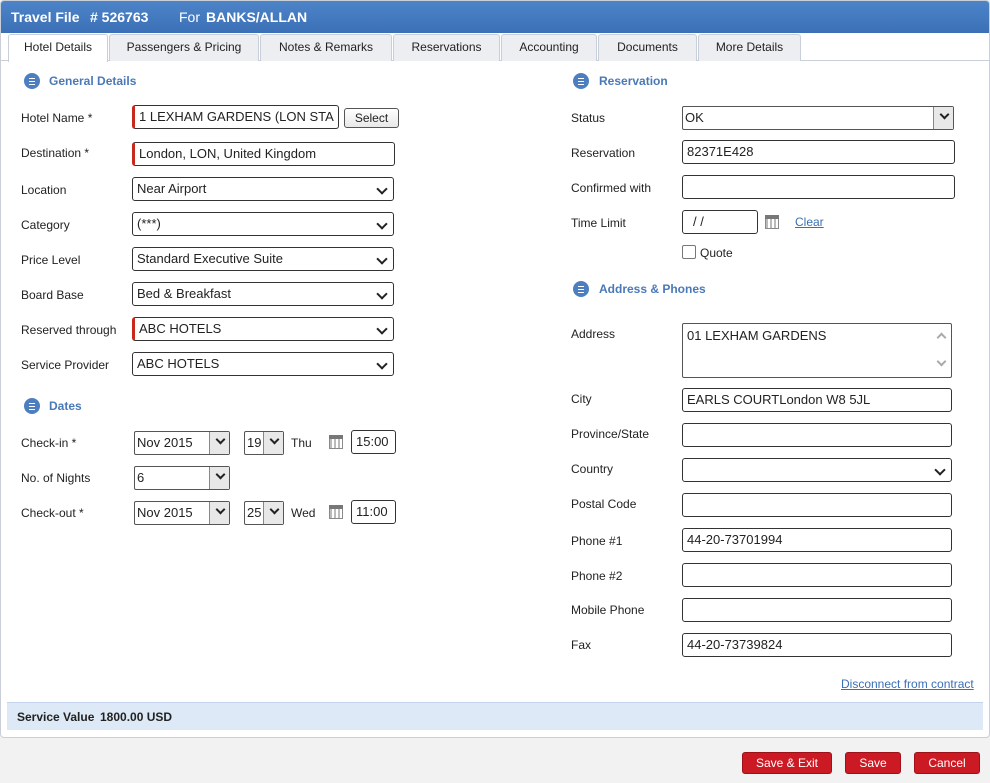 Image resolution: width=990 pixels, height=783 pixels. What do you see at coordinates (941, 337) in the screenshot?
I see `chevron-up-icon` at bounding box center [941, 337].